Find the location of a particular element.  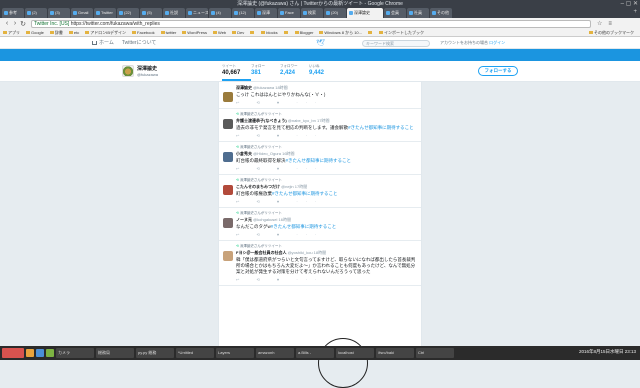

profile-avatar is located at coordinates (128, 71).